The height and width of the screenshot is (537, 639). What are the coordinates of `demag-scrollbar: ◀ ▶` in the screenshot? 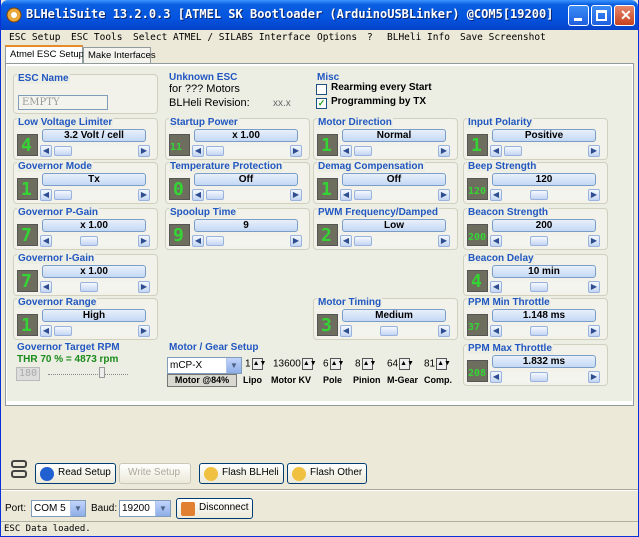 It's located at (395, 195).